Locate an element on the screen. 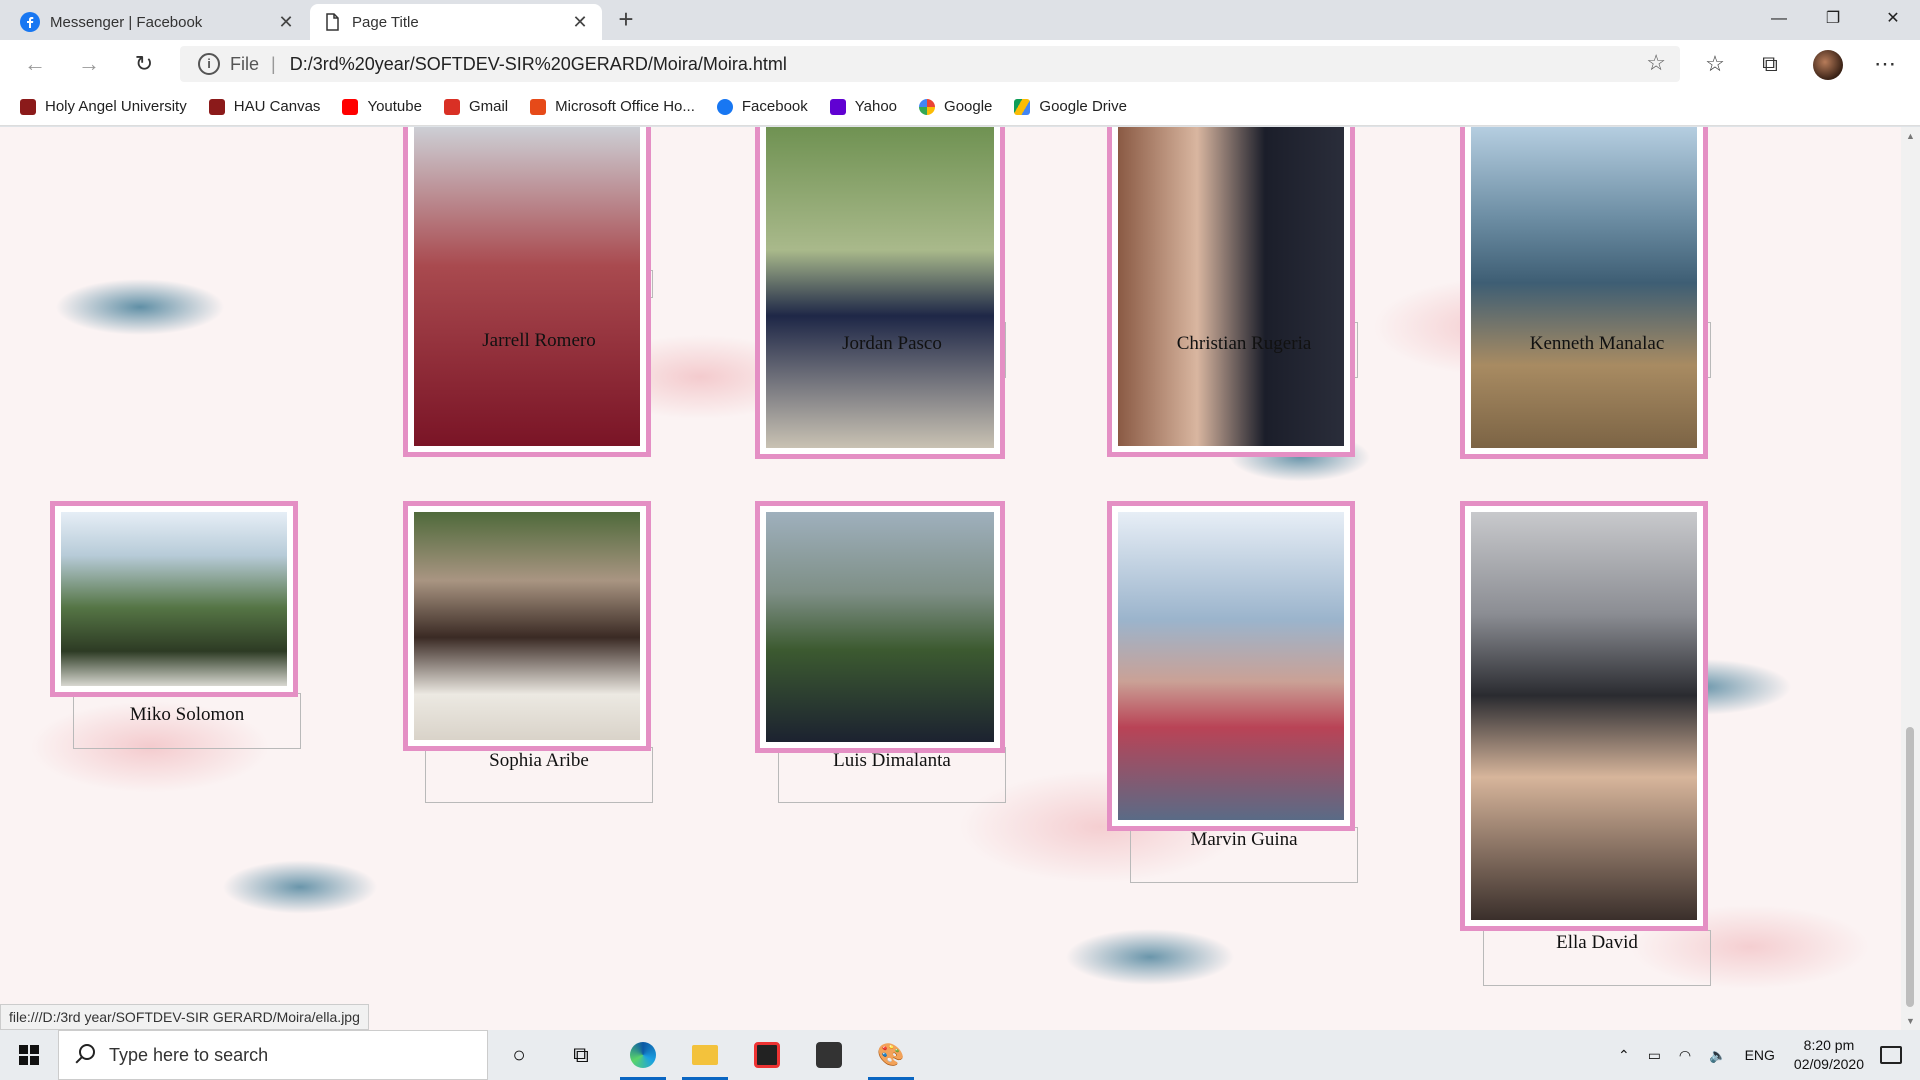 This screenshot has height=1080, width=1920. paint-icon: 🎨 is located at coordinates (891, 1055).